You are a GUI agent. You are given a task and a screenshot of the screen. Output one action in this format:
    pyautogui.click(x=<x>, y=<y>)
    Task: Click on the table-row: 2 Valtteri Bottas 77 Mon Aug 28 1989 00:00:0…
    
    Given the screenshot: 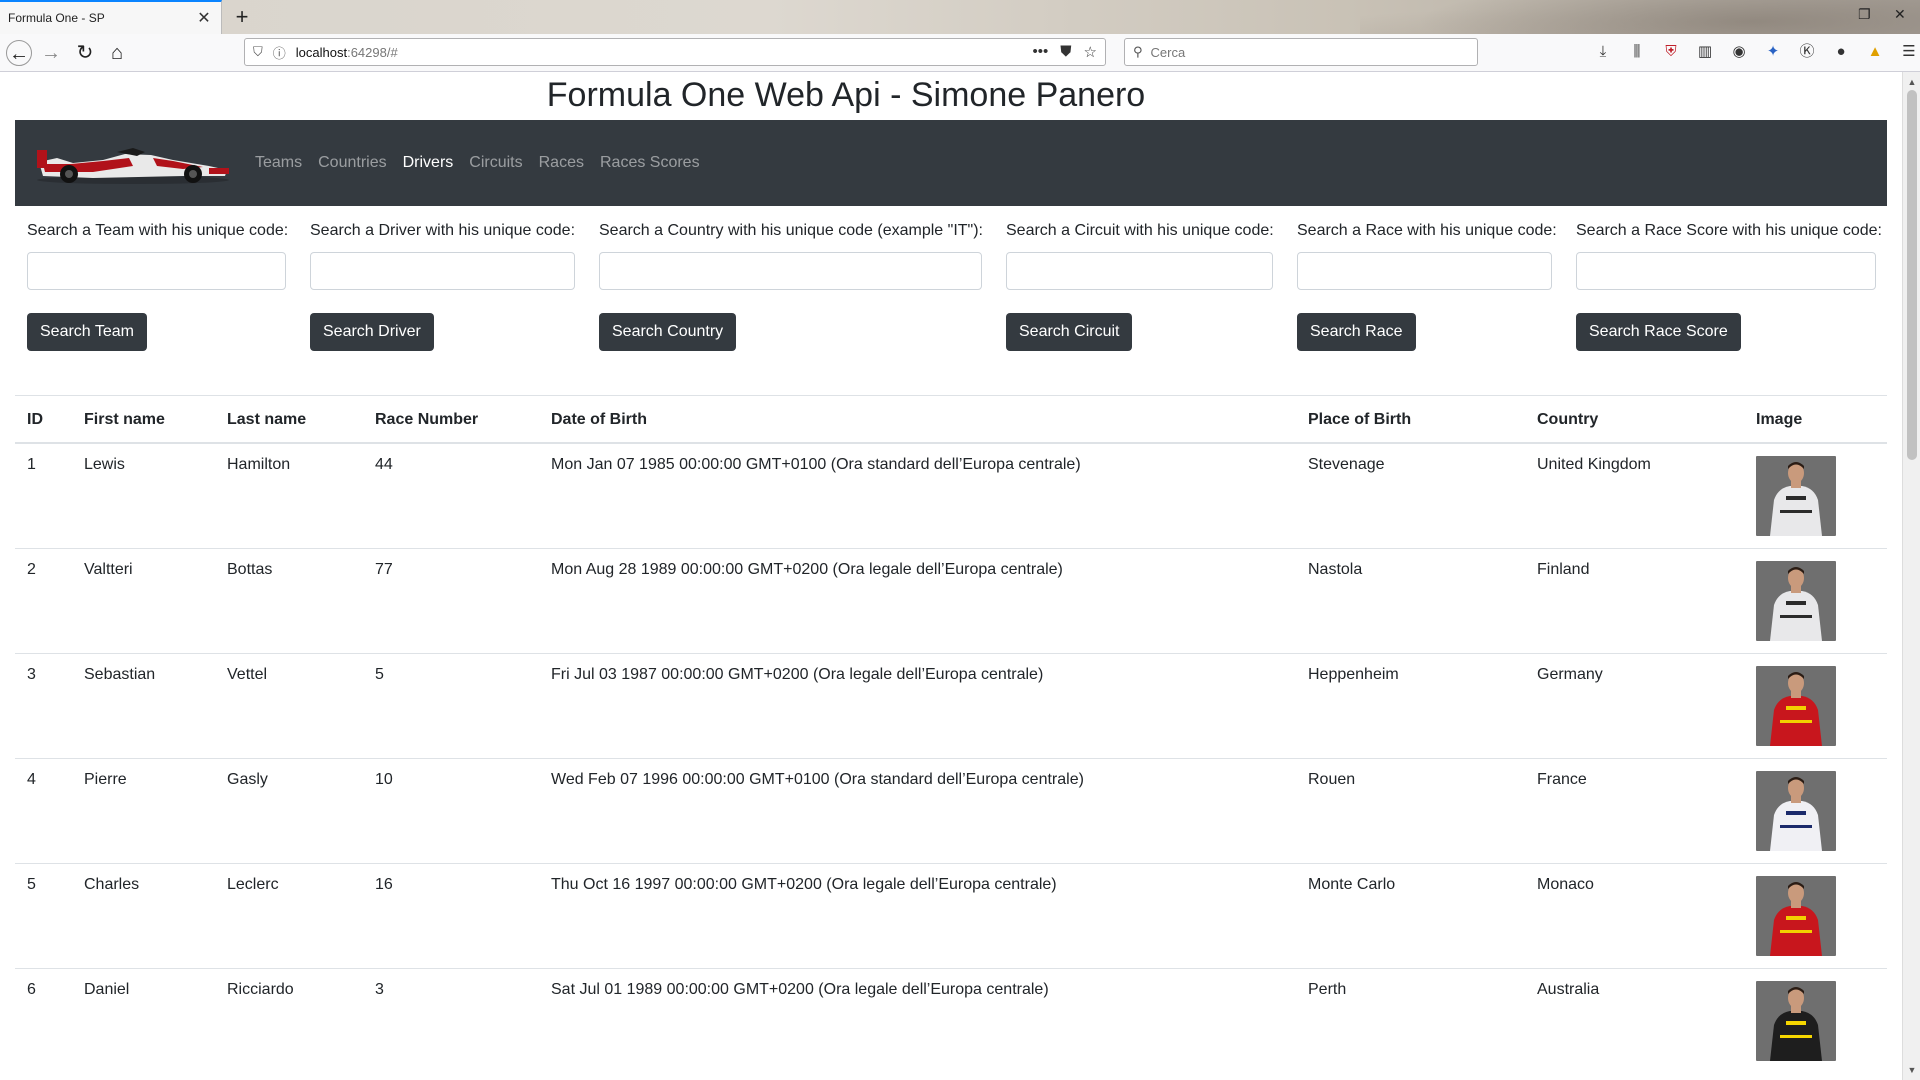 What is the action you would take?
    pyautogui.click(x=951, y=600)
    